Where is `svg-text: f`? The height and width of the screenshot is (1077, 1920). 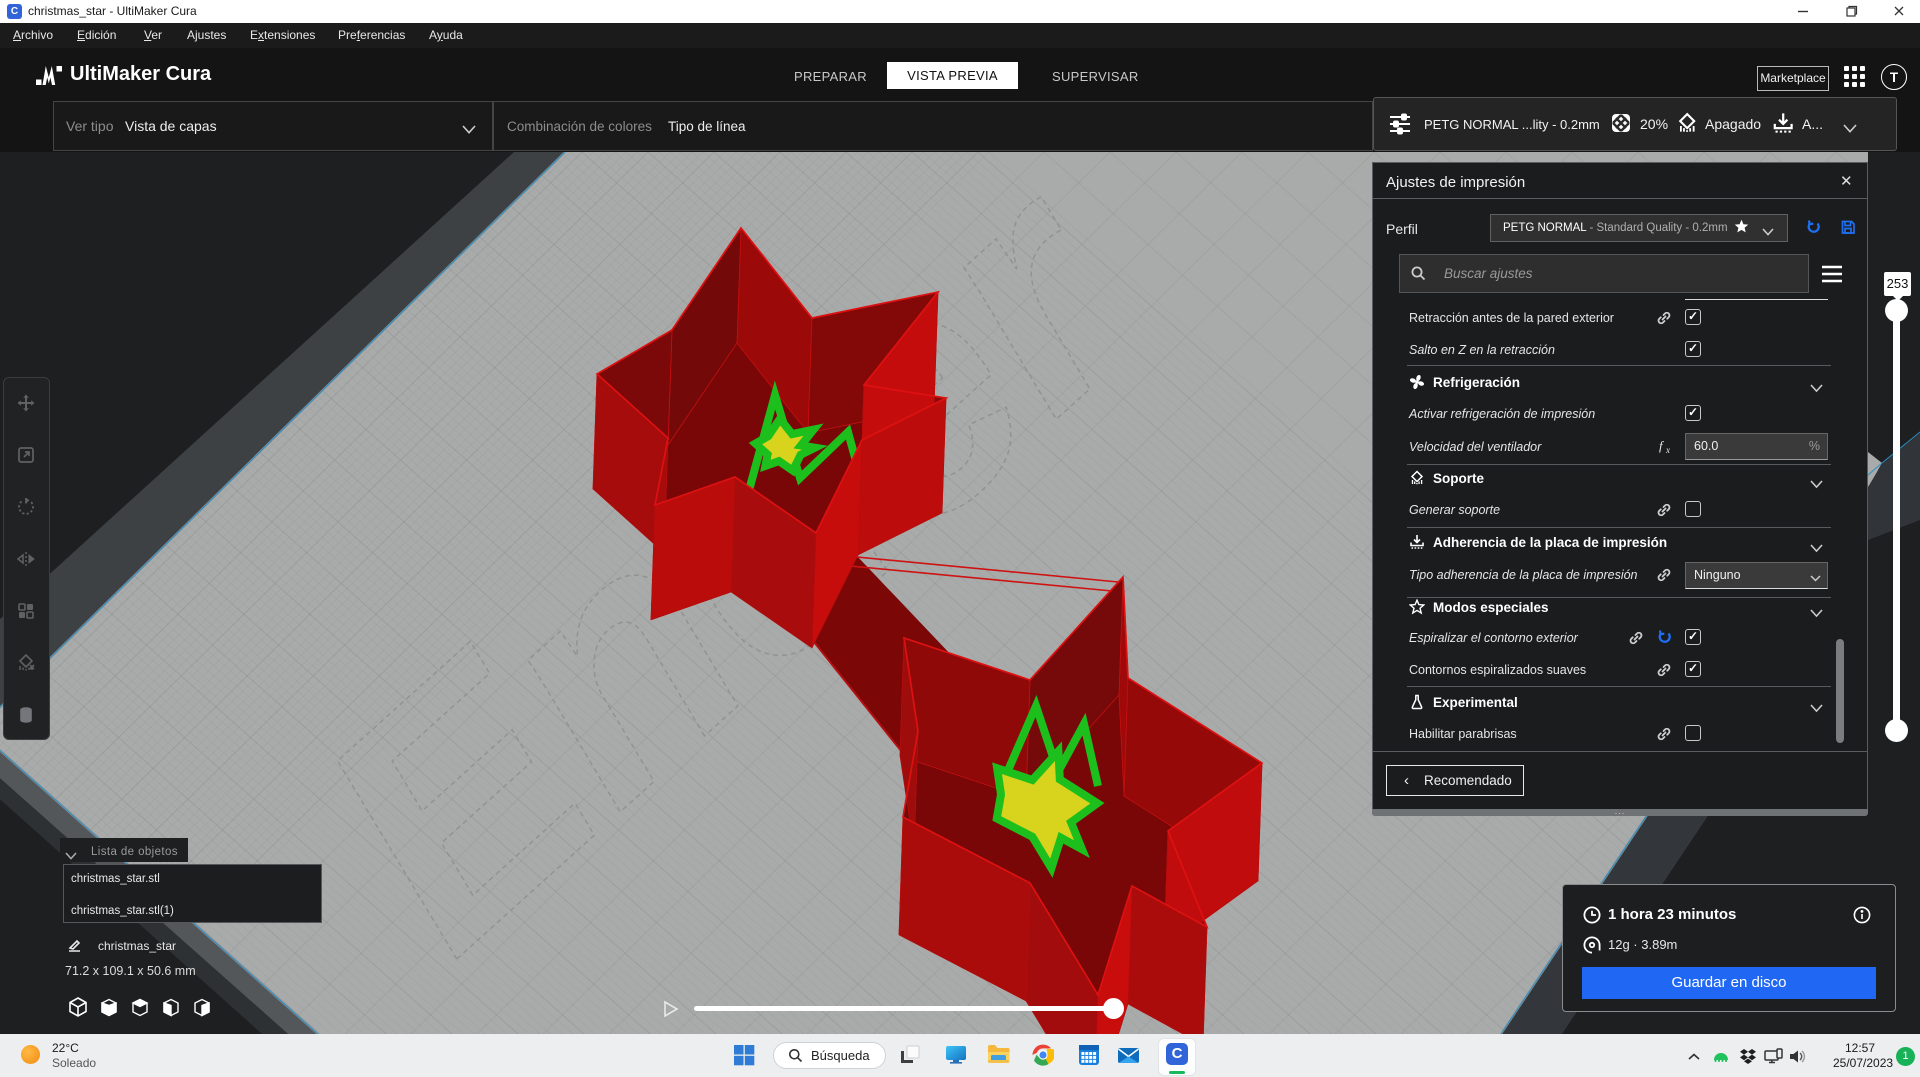 svg-text: f is located at coordinates (1662, 445).